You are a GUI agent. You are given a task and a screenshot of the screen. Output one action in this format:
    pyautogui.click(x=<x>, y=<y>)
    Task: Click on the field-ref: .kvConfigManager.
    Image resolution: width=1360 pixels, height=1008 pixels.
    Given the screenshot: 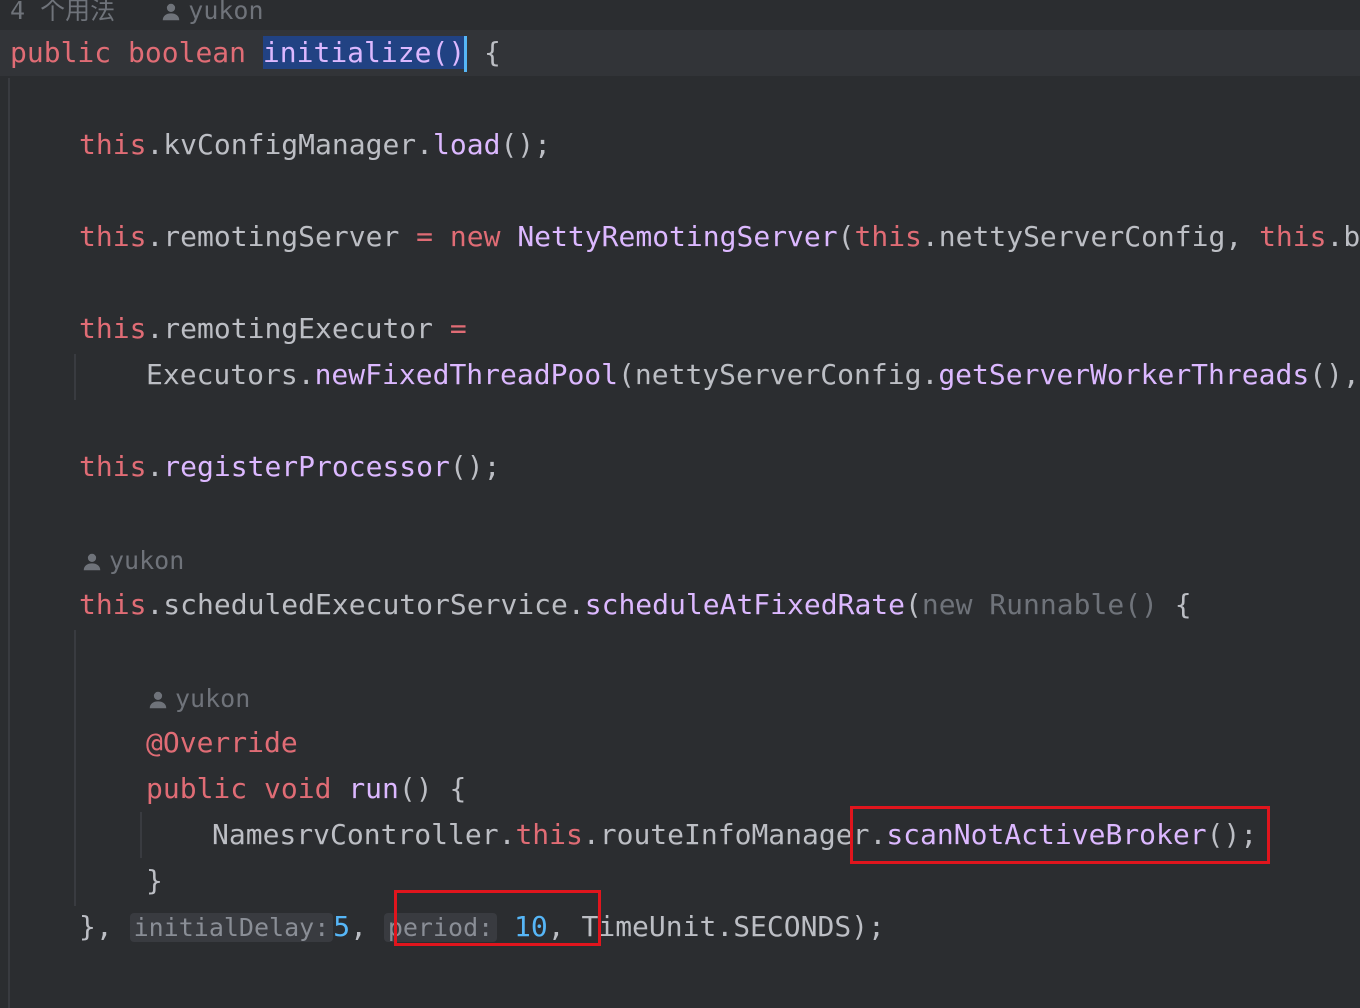 What is the action you would take?
    pyautogui.click(x=290, y=144)
    